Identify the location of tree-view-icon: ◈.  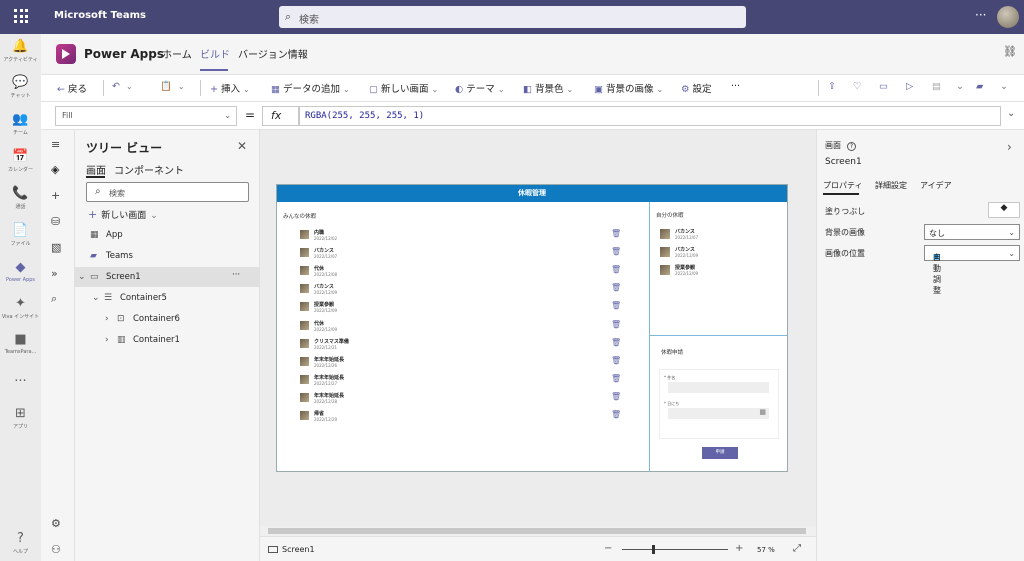
(55, 169).